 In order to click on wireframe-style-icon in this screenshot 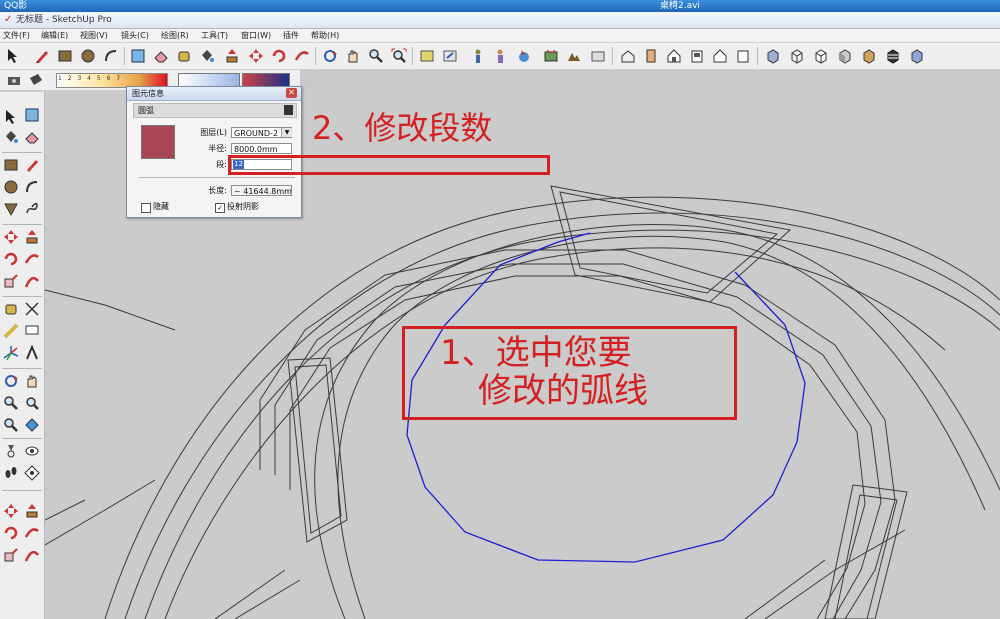, I will do `click(797, 56)`.